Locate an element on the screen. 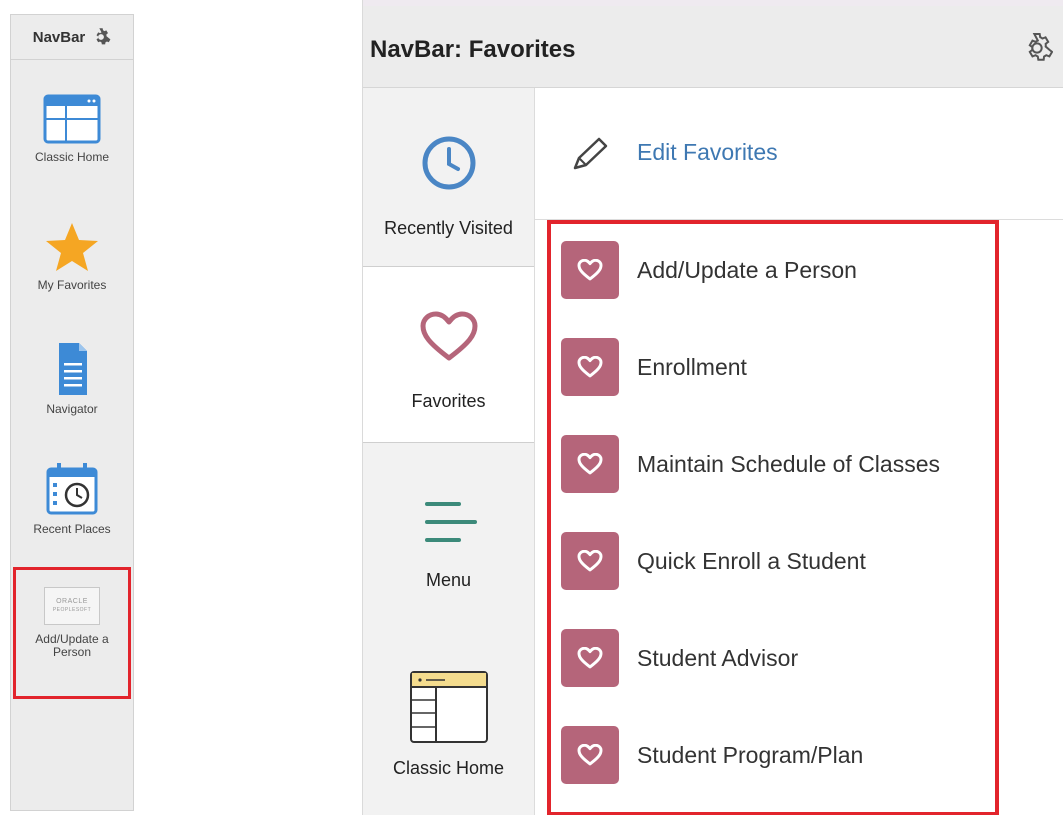 This screenshot has width=1063, height=815. panel-header: NavBar: Favorites is located at coordinates (713, 47).